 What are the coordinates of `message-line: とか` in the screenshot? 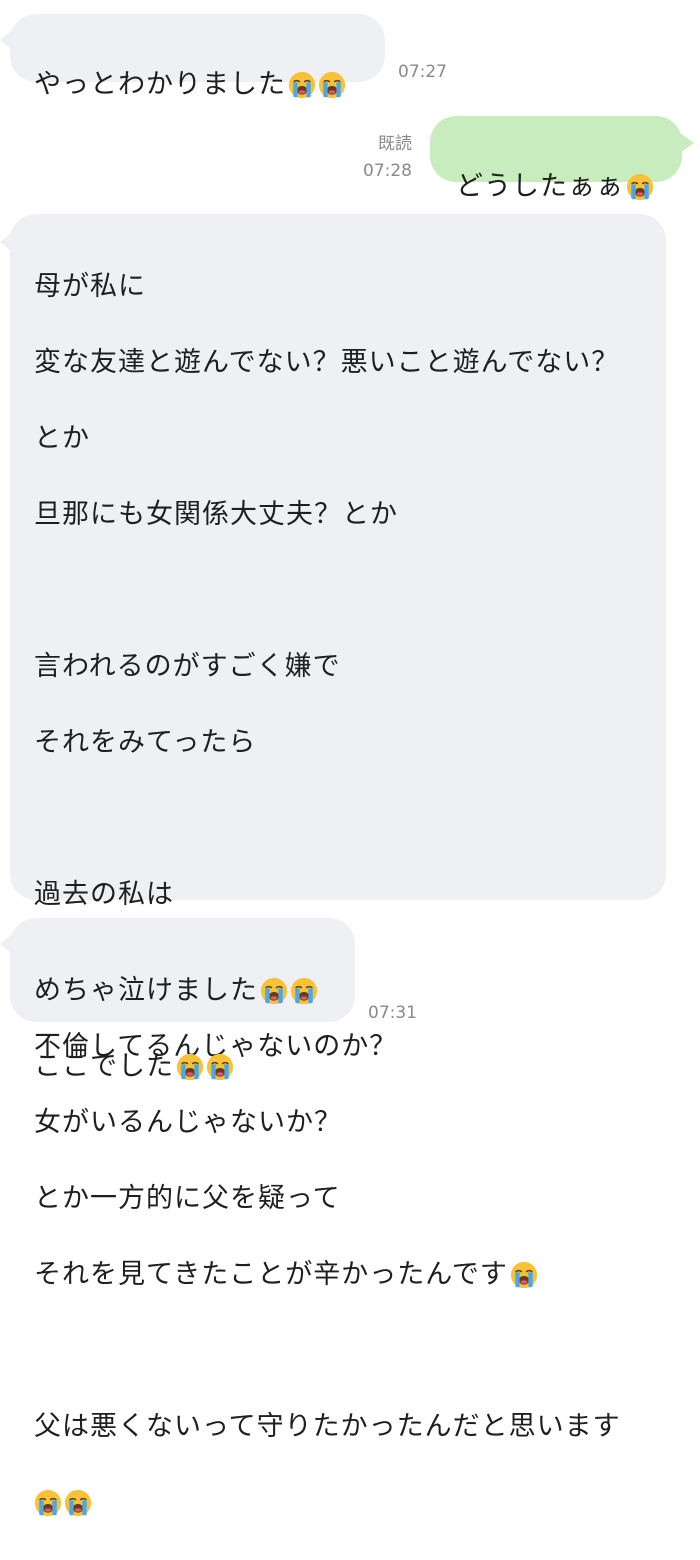 It's located at (62, 438).